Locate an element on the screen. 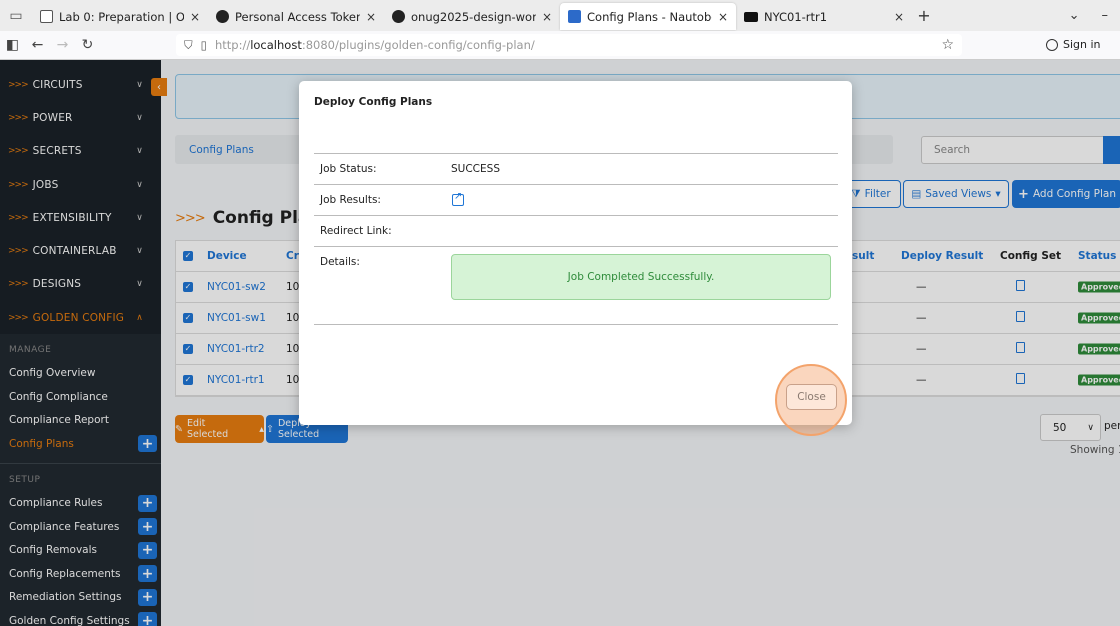 This screenshot has width=1120, height=626. sign-in-label: Sign in is located at coordinates (1082, 44).